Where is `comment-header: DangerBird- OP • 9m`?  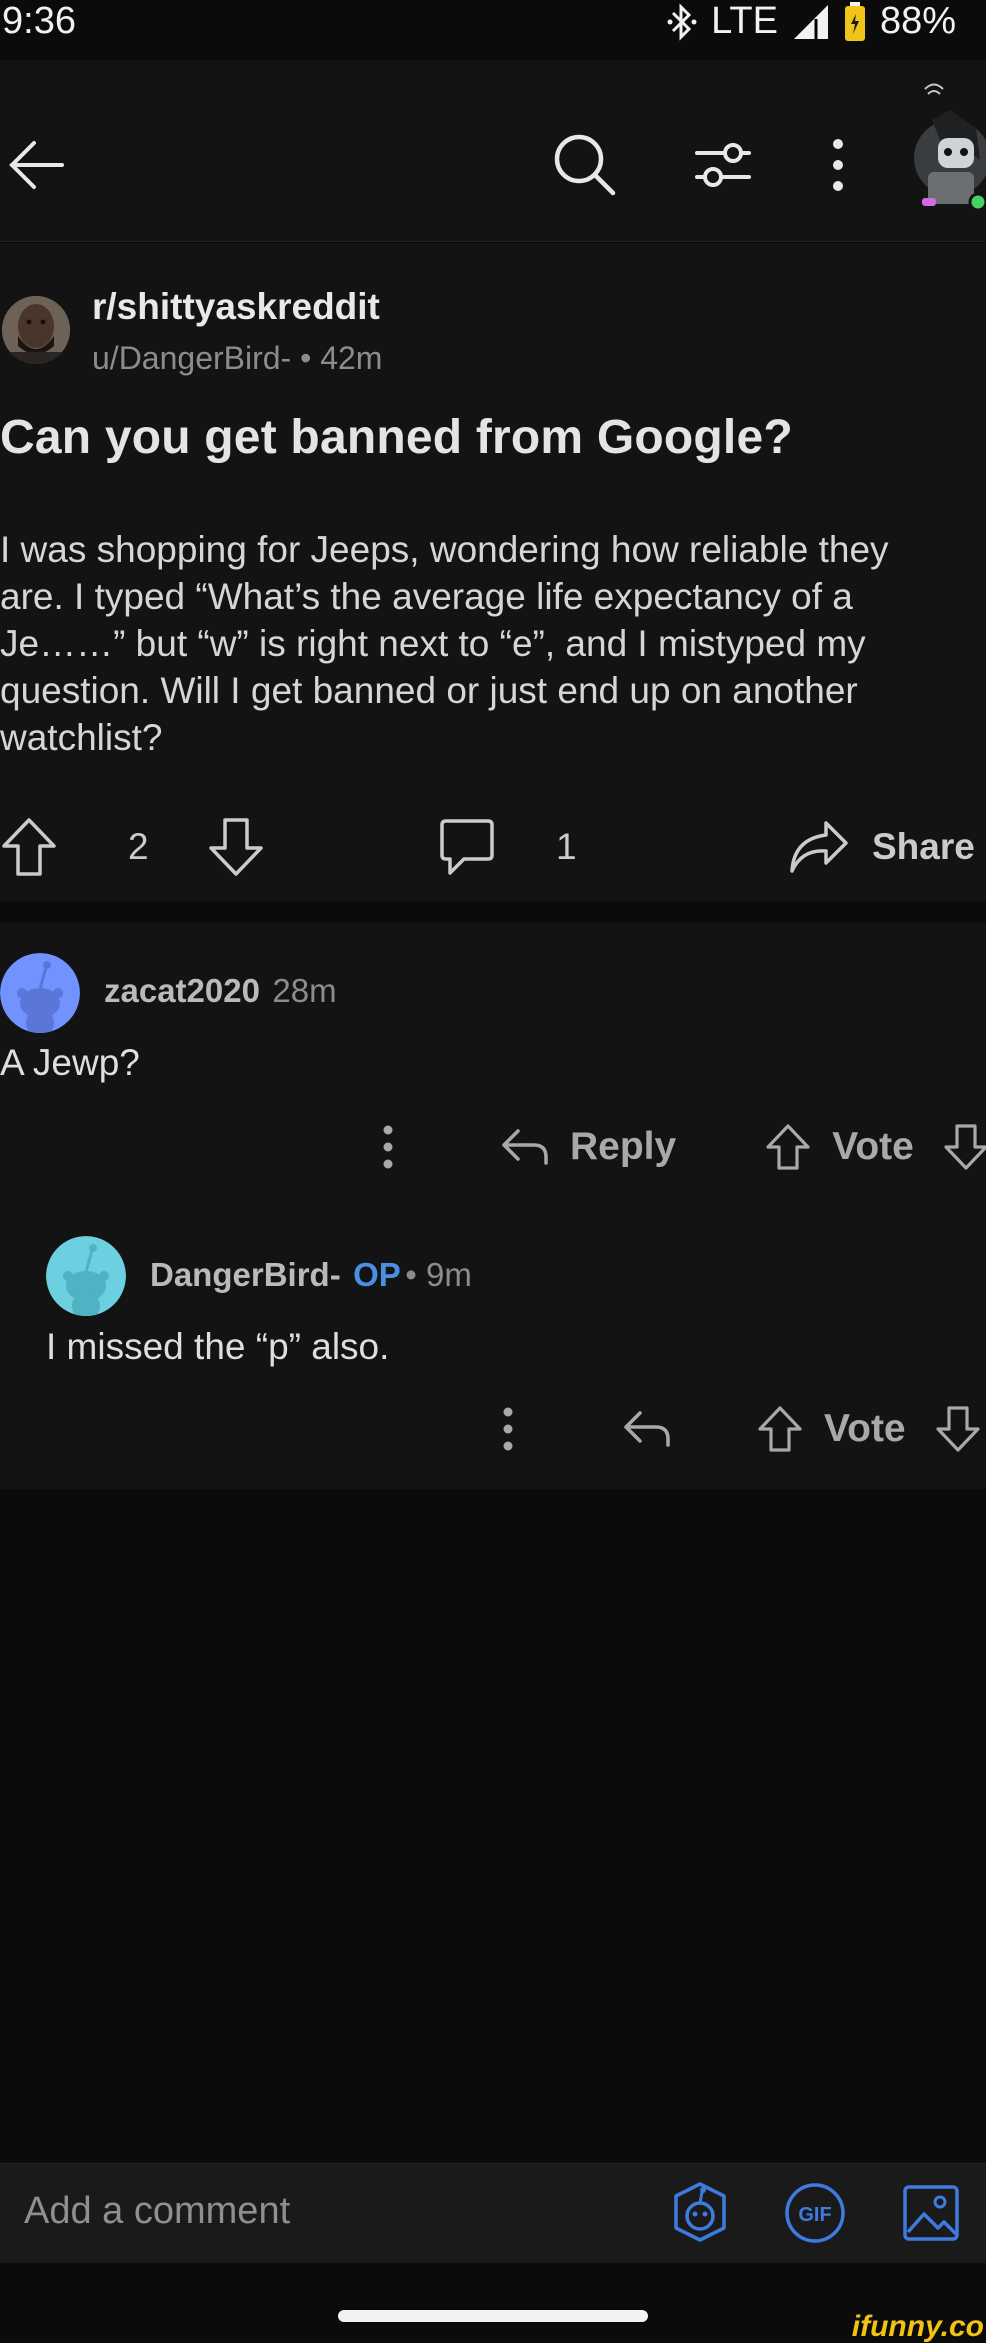
comment-header: DangerBird- OP • 9m is located at coordinates (311, 1275).